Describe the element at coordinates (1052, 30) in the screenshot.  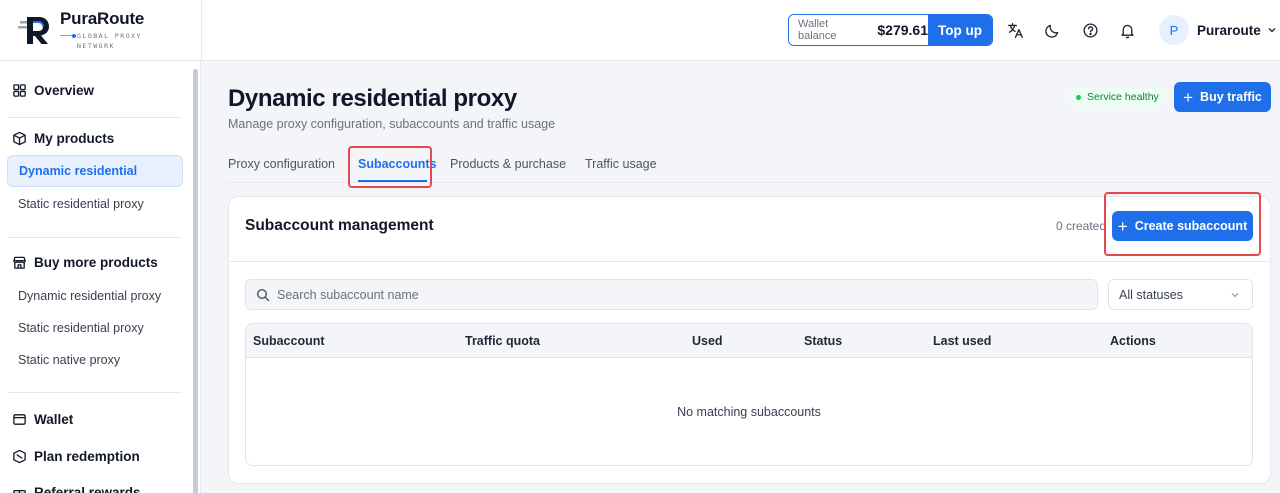
I see `moon-icon` at that location.